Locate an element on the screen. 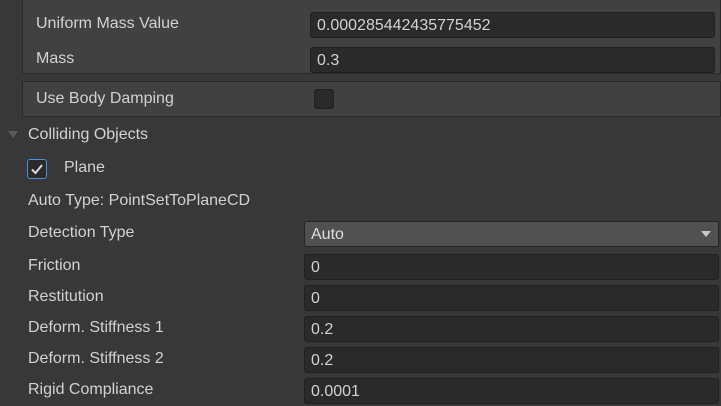  deform-stiffness-1-field: 0.2 is located at coordinates (511, 329).